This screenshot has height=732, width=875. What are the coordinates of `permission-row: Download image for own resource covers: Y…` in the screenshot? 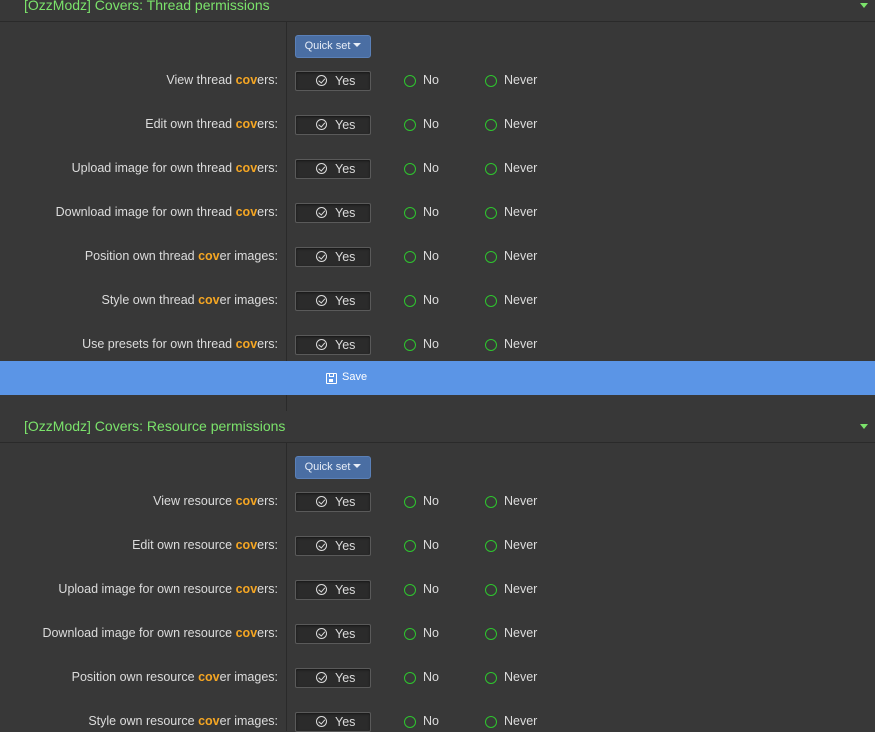 It's located at (437, 634).